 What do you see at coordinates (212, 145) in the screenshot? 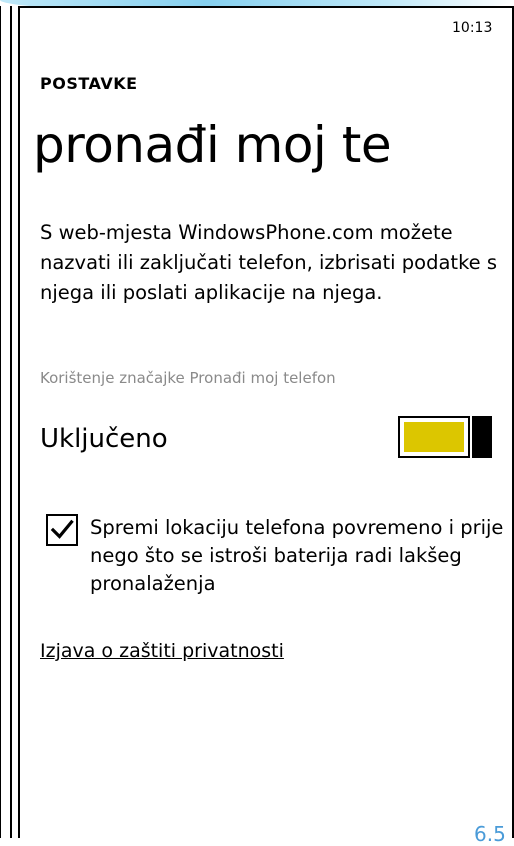
I see `page-title: pronađi moj te` at bounding box center [212, 145].